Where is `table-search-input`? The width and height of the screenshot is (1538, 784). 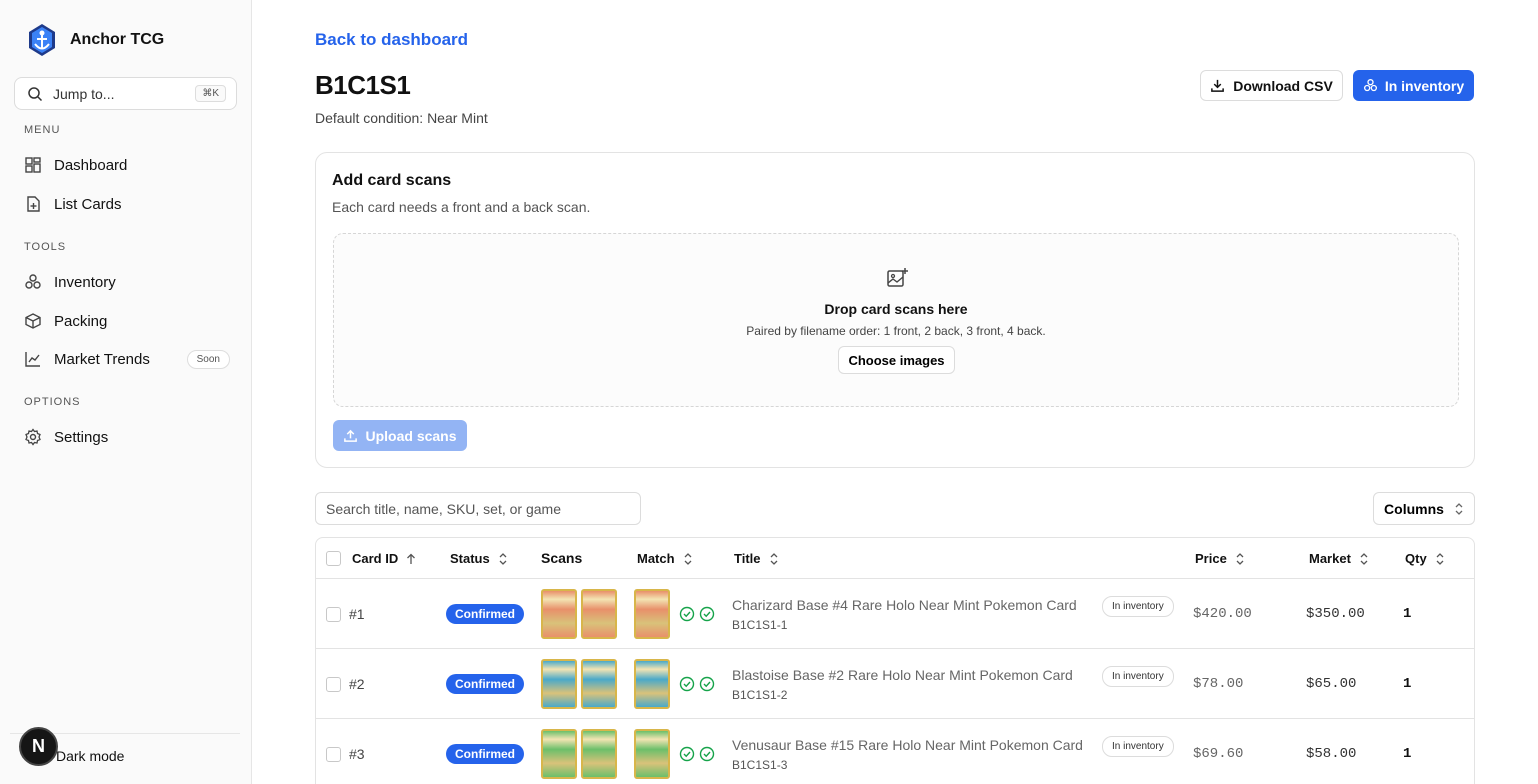 table-search-input is located at coordinates (478, 508).